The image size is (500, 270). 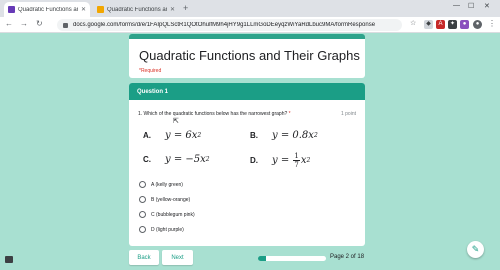 What do you see at coordinates (177, 257) in the screenshot?
I see `next-button: Next` at bounding box center [177, 257].